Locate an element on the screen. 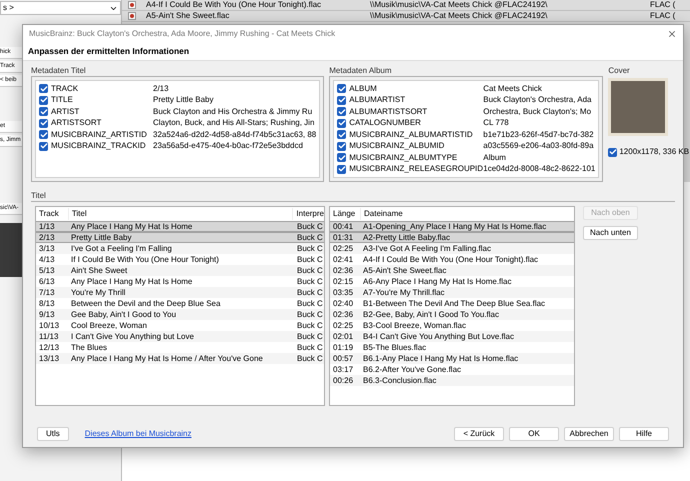 This screenshot has height=481, width=690. dropdown: s > is located at coordinates (60, 8).